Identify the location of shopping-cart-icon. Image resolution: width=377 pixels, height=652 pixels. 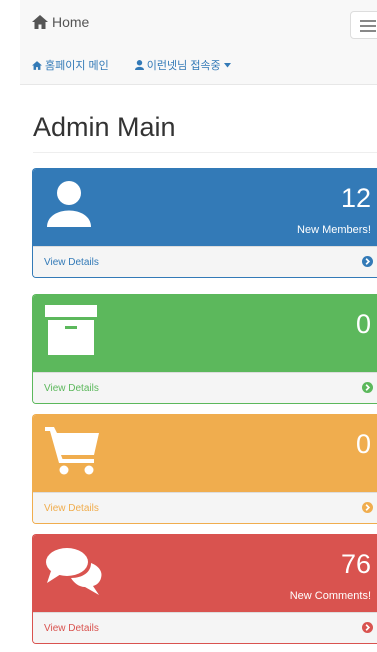
(72, 451).